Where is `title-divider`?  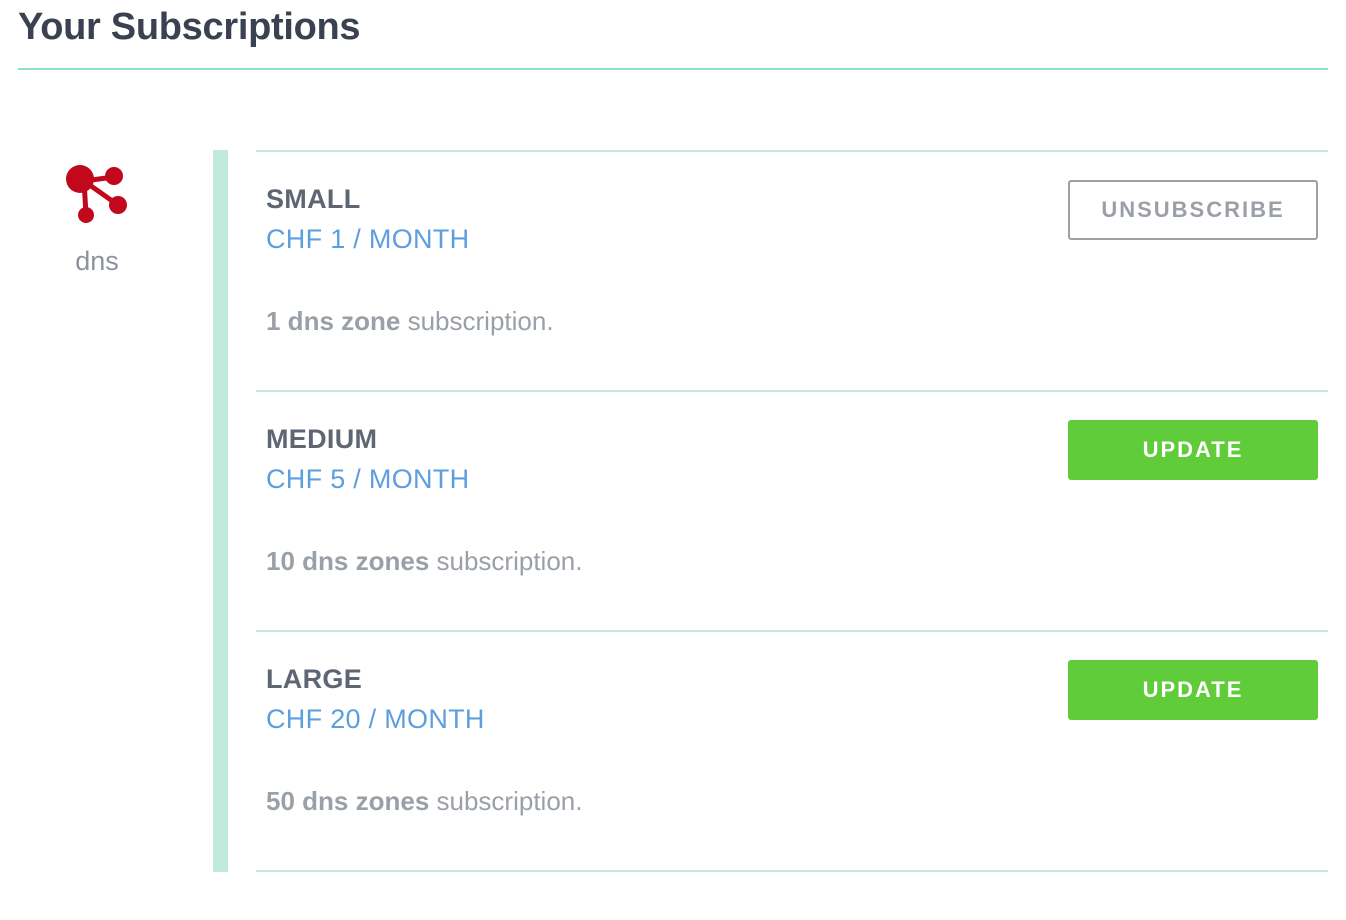
title-divider is located at coordinates (673, 69).